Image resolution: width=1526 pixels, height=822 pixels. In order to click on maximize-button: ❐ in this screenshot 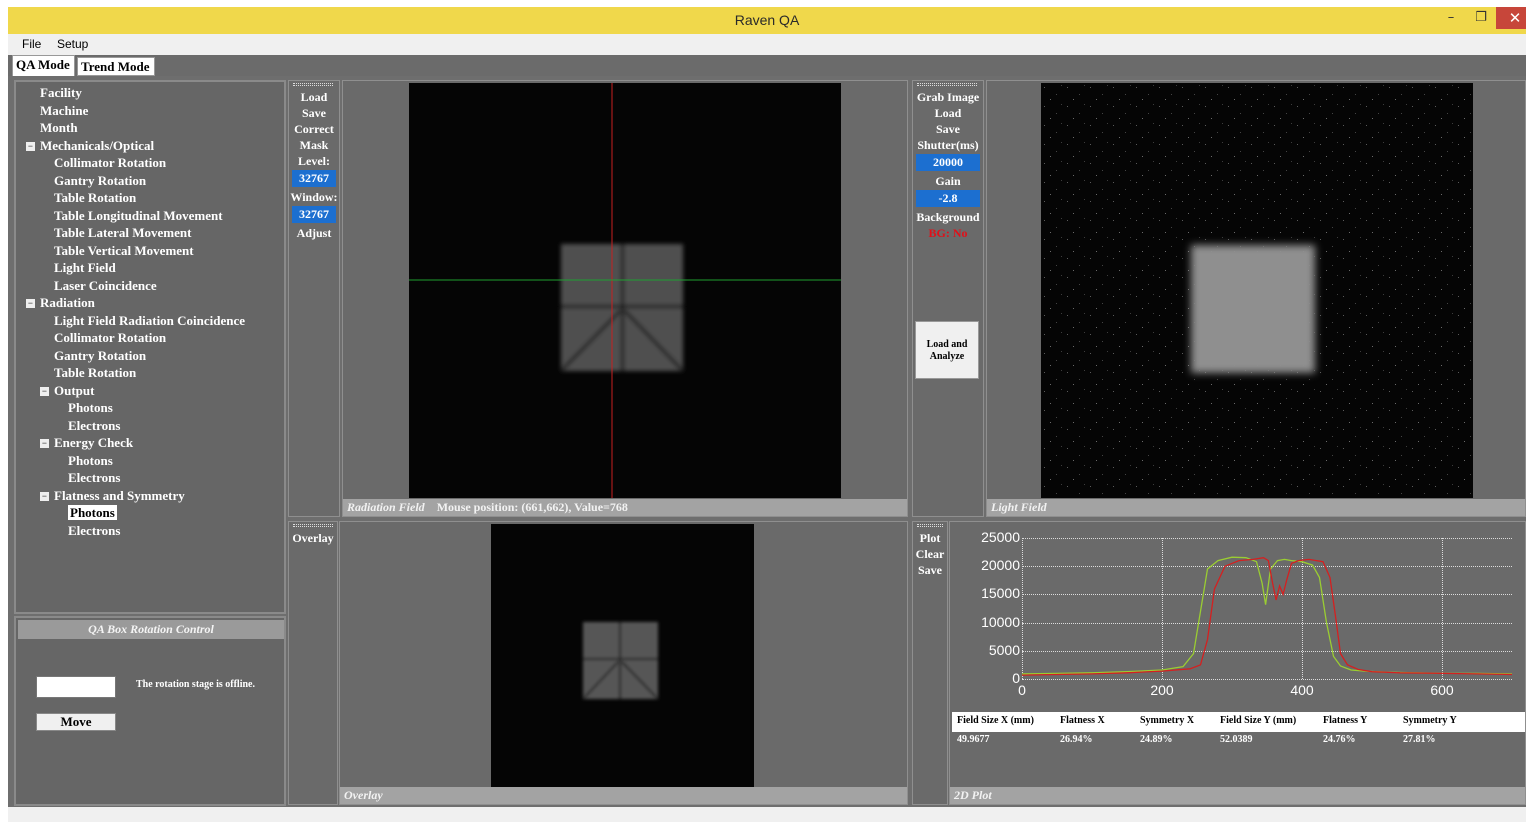, I will do `click(1481, 18)`.